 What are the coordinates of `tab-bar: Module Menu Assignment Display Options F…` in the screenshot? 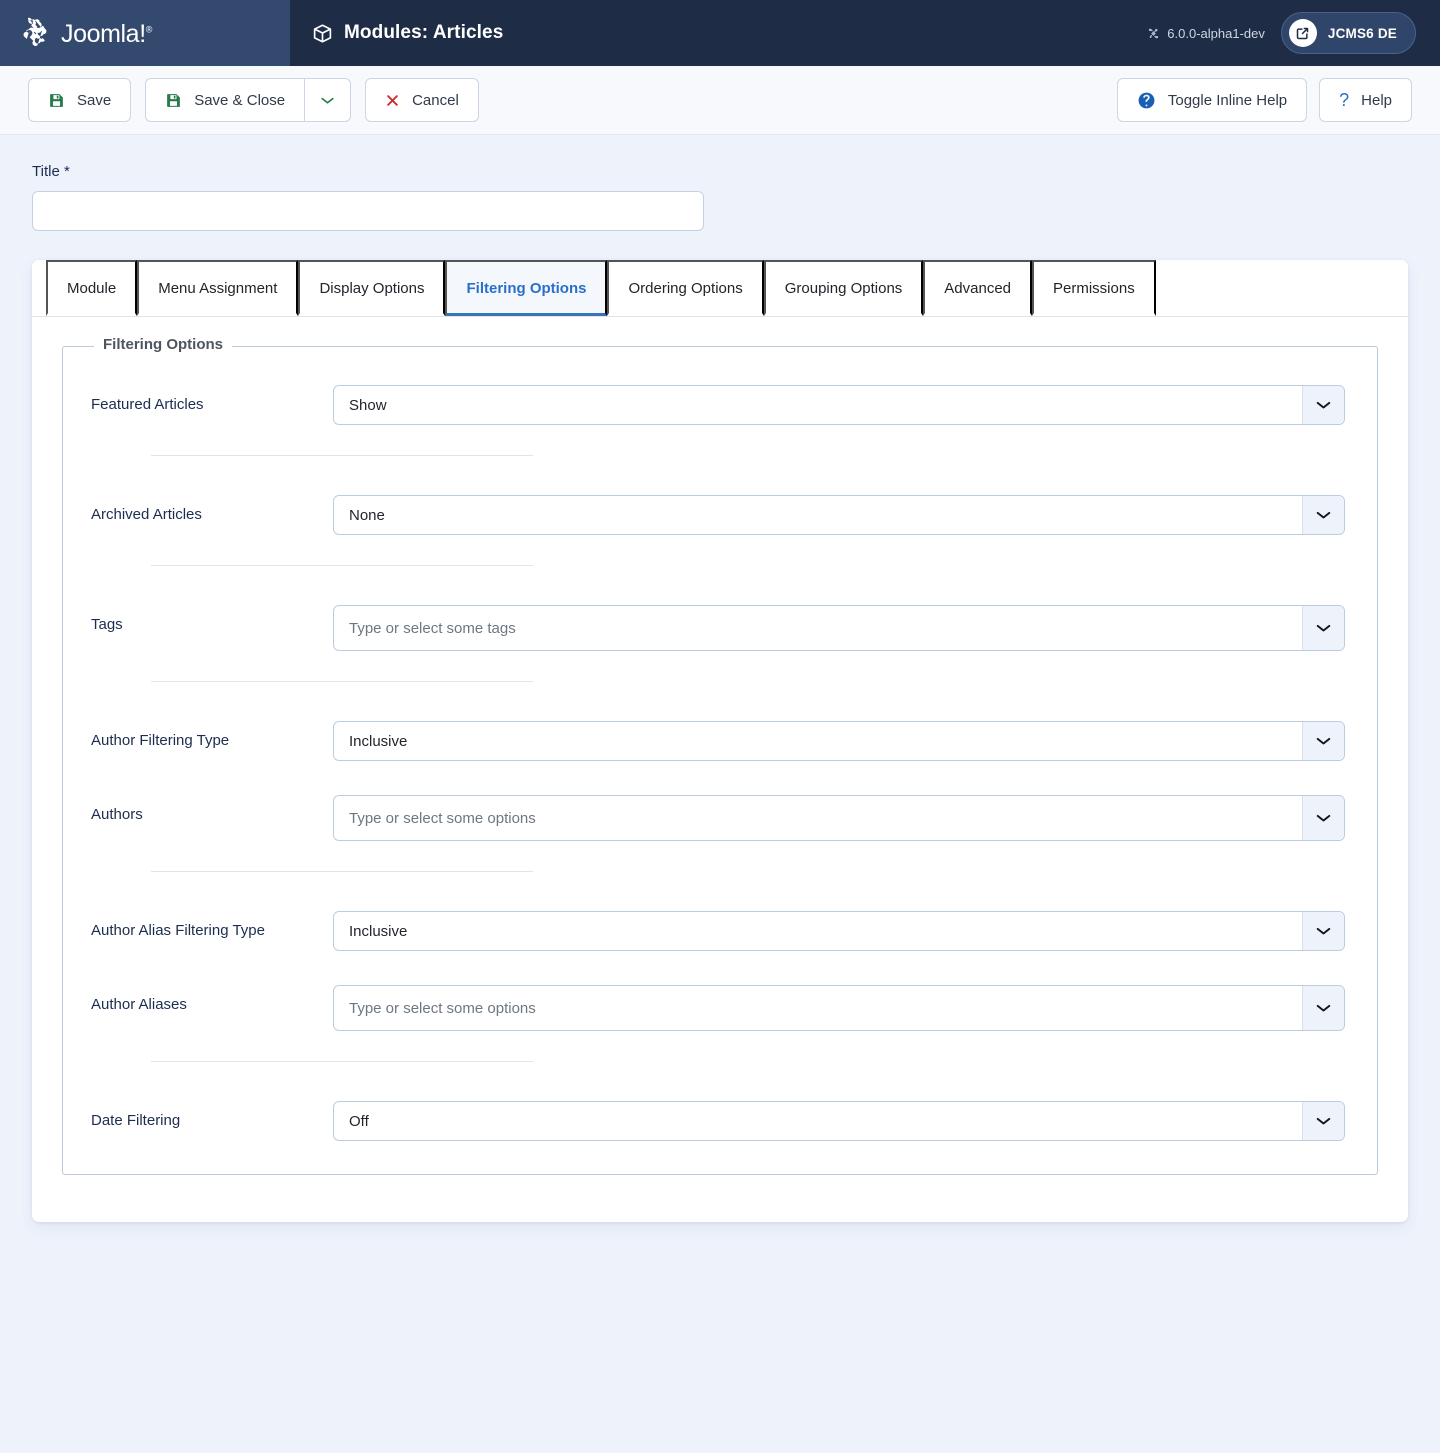 It's located at (720, 288).